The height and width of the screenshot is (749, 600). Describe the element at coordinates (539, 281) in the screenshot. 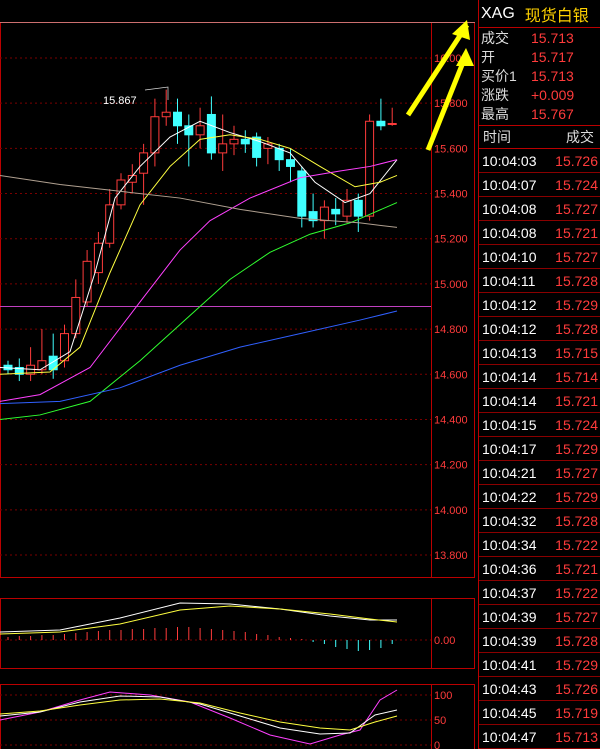

I see `tick-row: 10:04:11 15.728` at that location.